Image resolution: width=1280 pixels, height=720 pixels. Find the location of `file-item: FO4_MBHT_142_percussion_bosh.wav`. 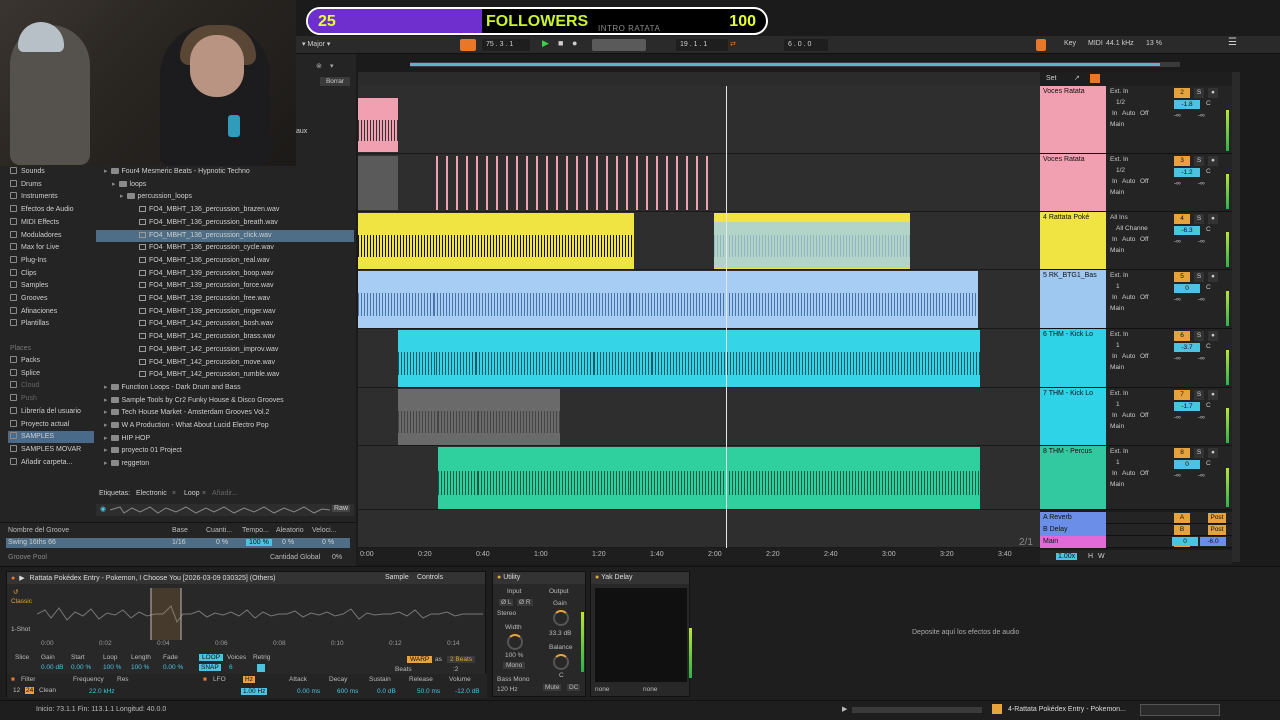

file-item: FO4_MBHT_142_percussion_bosh.wav is located at coordinates (225, 324).